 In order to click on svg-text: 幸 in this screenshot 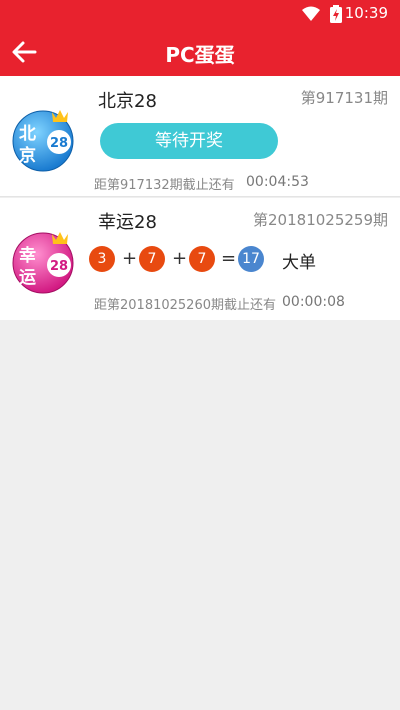, I will do `click(27, 255)`.